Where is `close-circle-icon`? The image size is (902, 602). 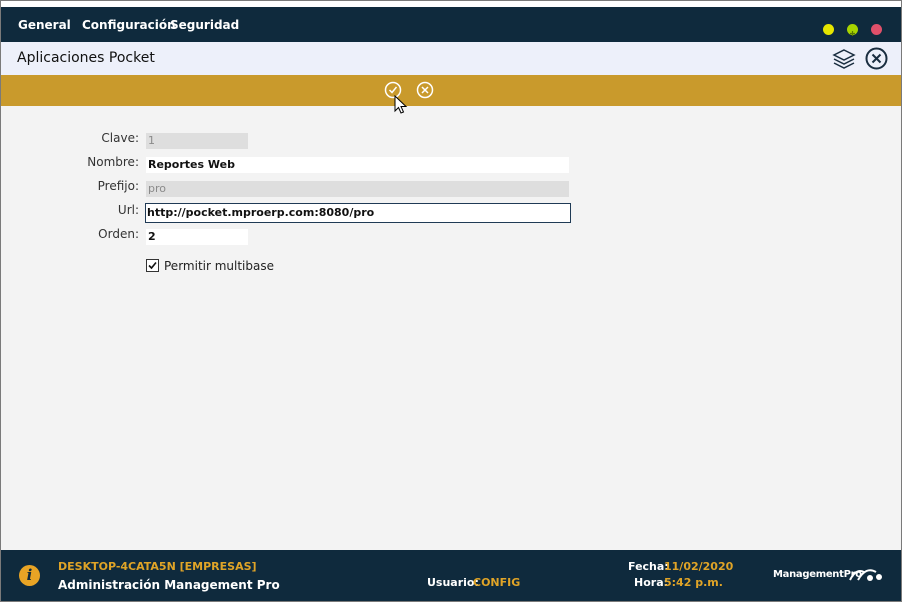 close-circle-icon is located at coordinates (876, 58).